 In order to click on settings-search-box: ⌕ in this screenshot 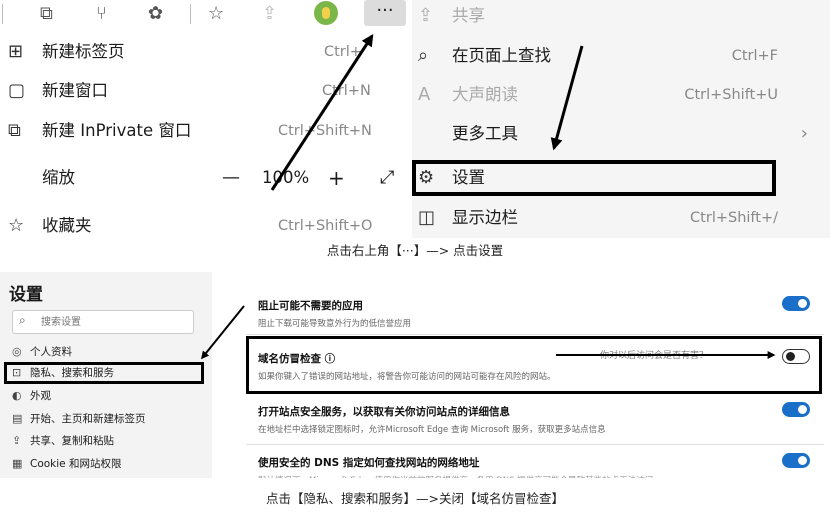, I will do `click(103, 322)`.